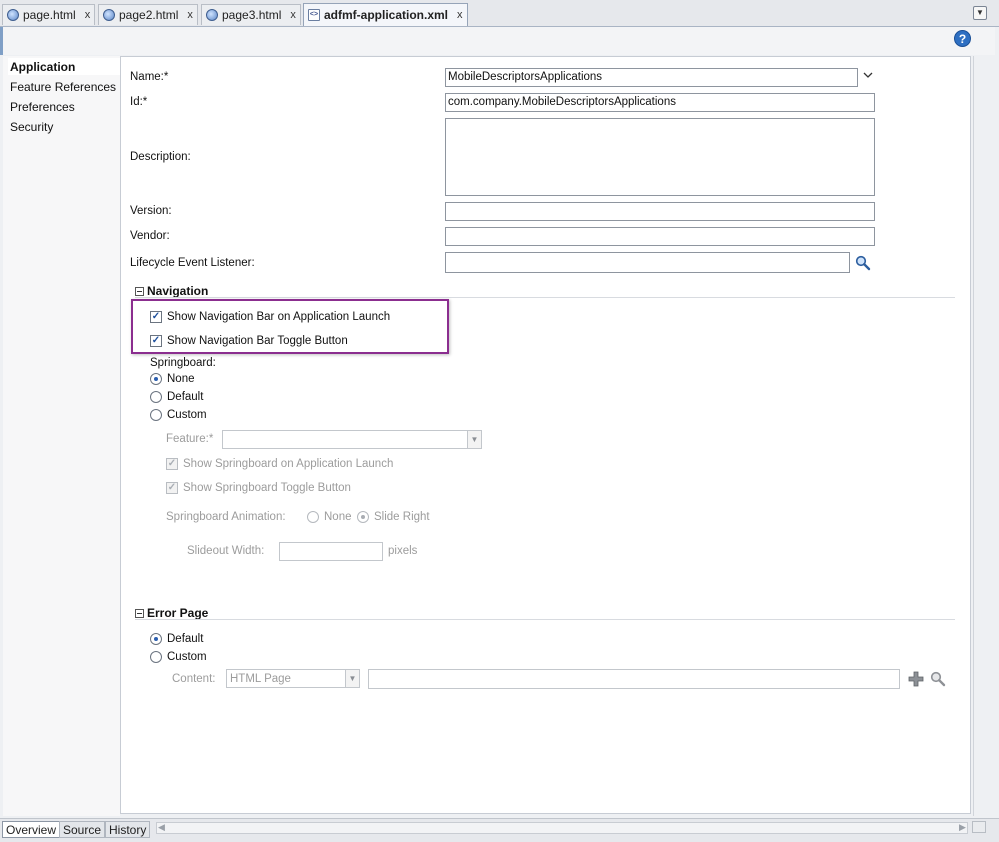  Describe the element at coordinates (194, 679) in the screenshot. I see `content-label: Content:` at that location.